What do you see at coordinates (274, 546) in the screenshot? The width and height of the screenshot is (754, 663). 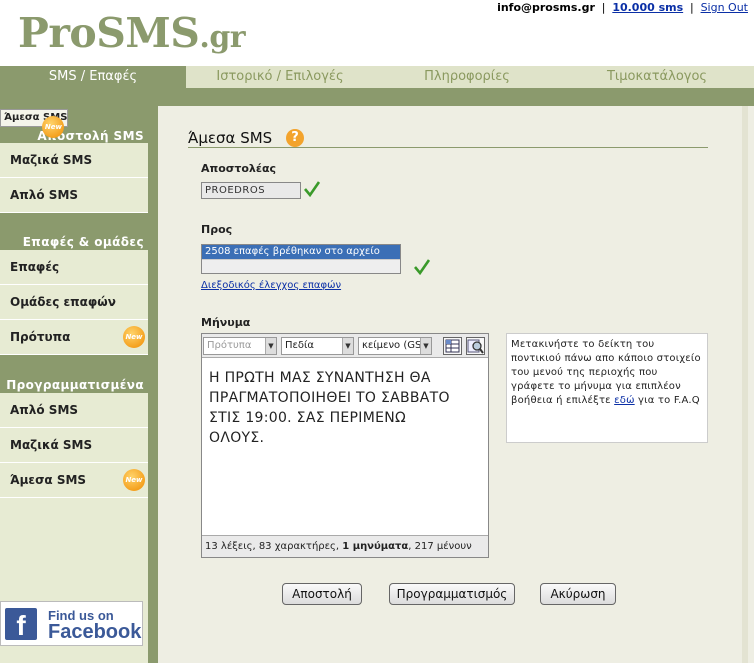 I see `counter-text: 13 λέξεις, 83 χαρακτήρες,` at bounding box center [274, 546].